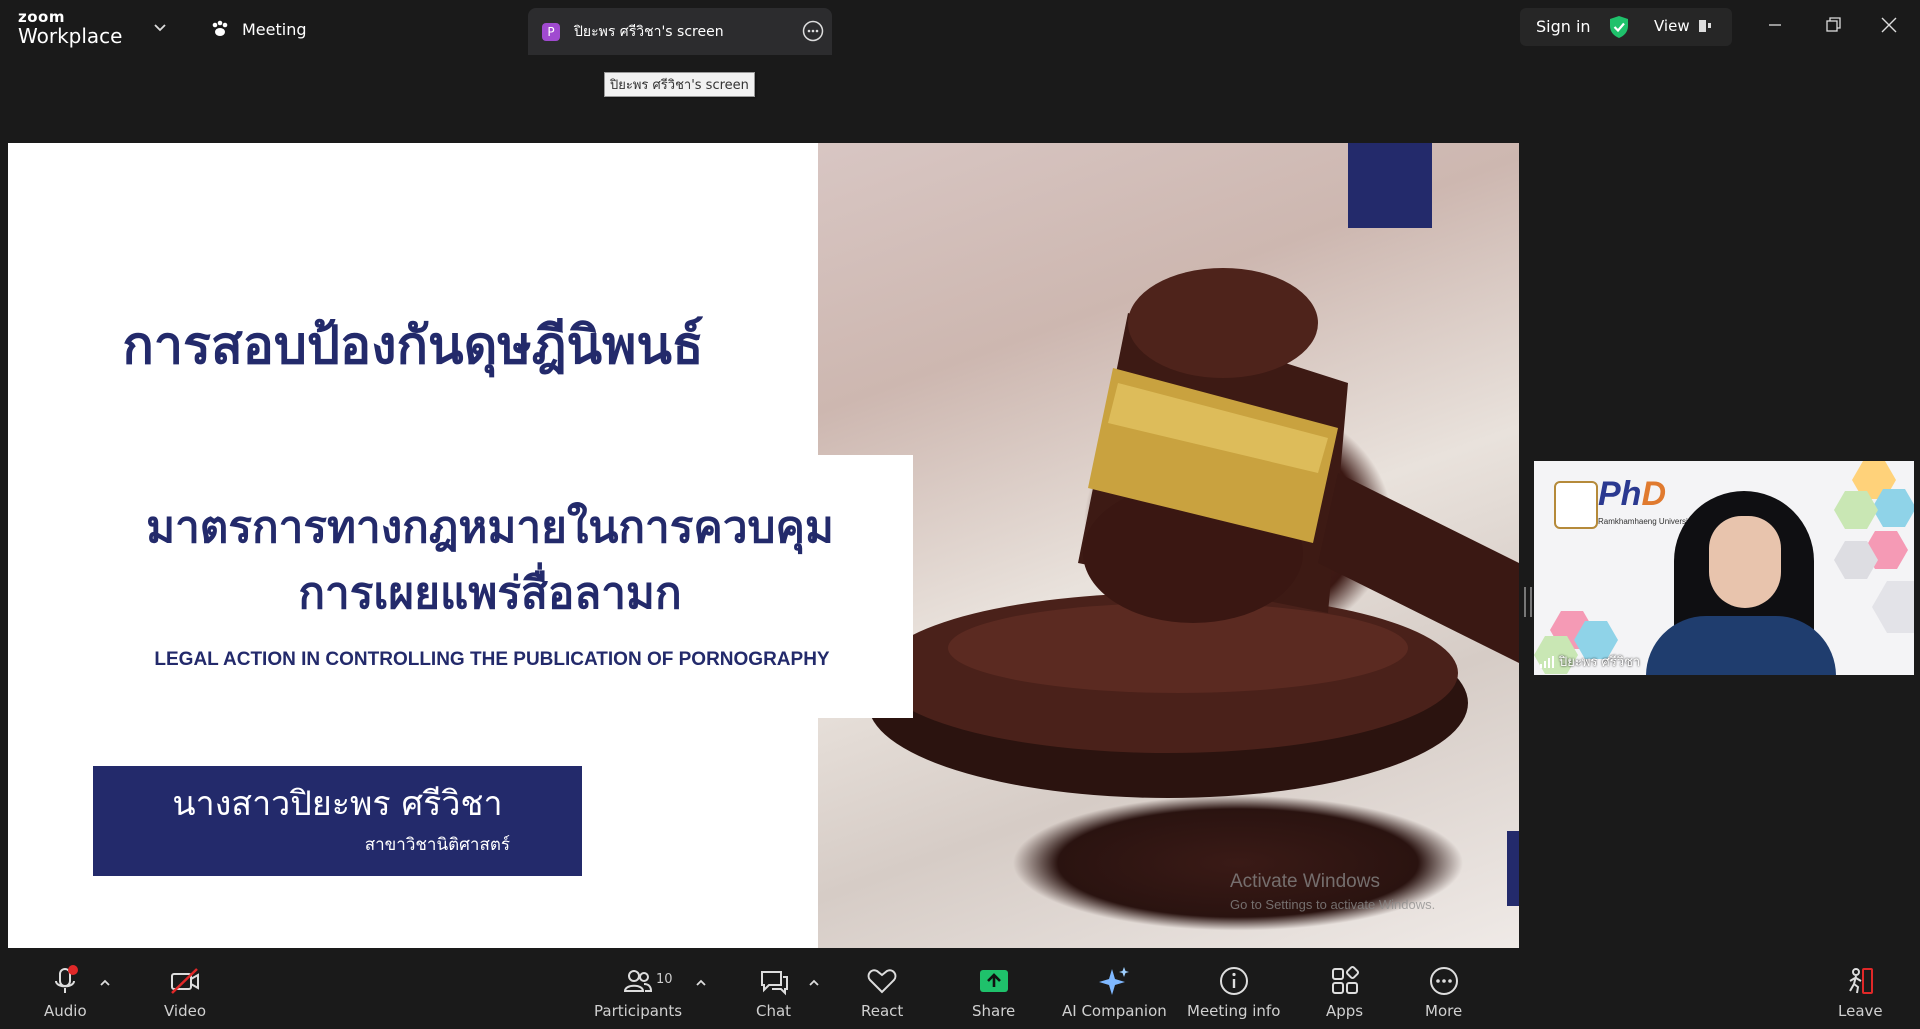  Describe the element at coordinates (1861, 981) in the screenshot. I see `leave-icon` at that location.